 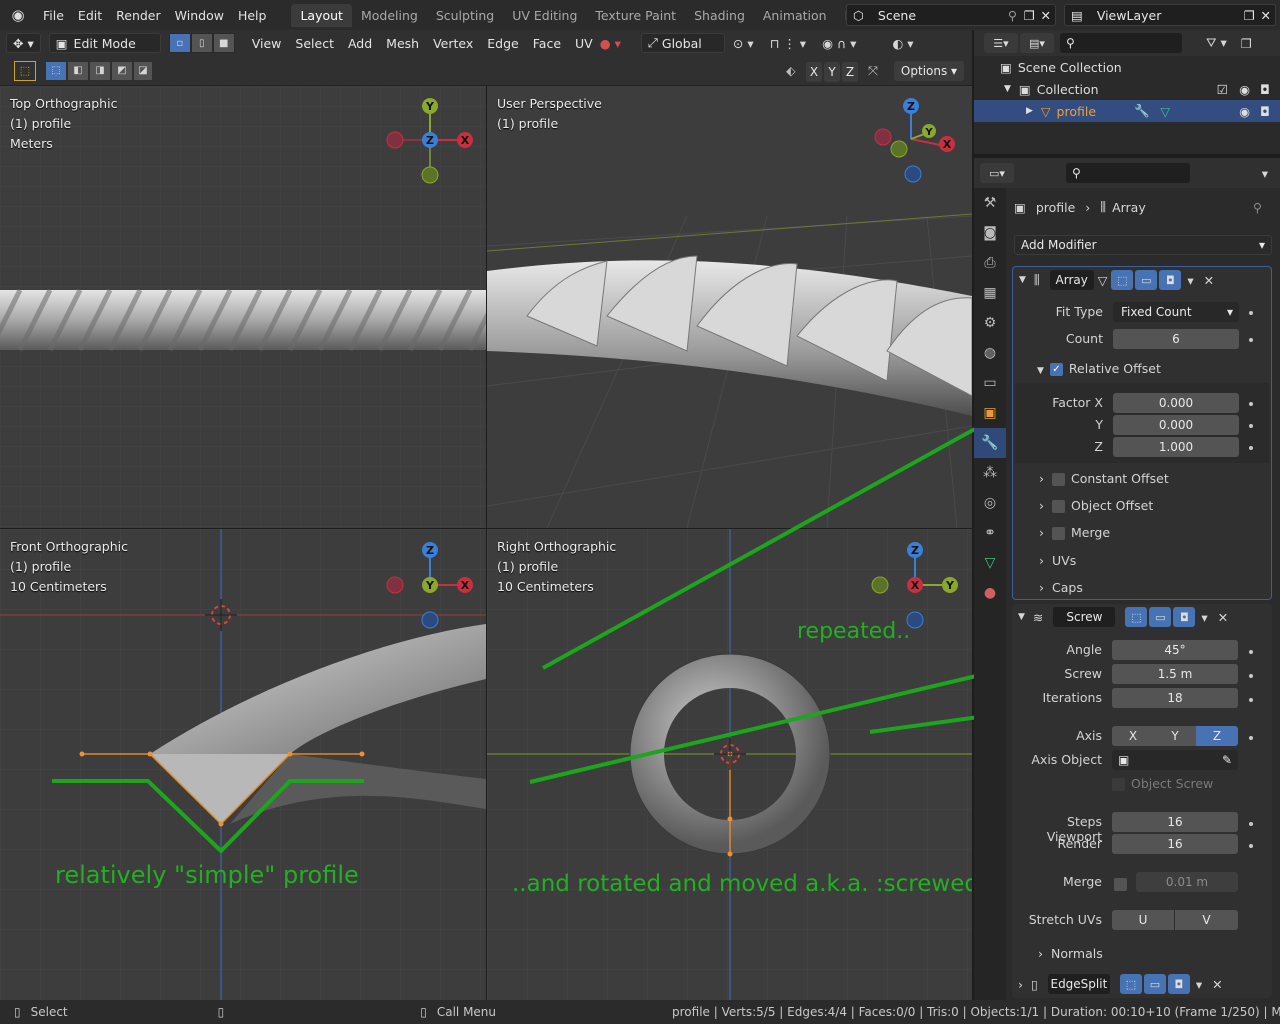 What do you see at coordinates (1217, 736) in the screenshot?
I see `axis-z-button: Z` at bounding box center [1217, 736].